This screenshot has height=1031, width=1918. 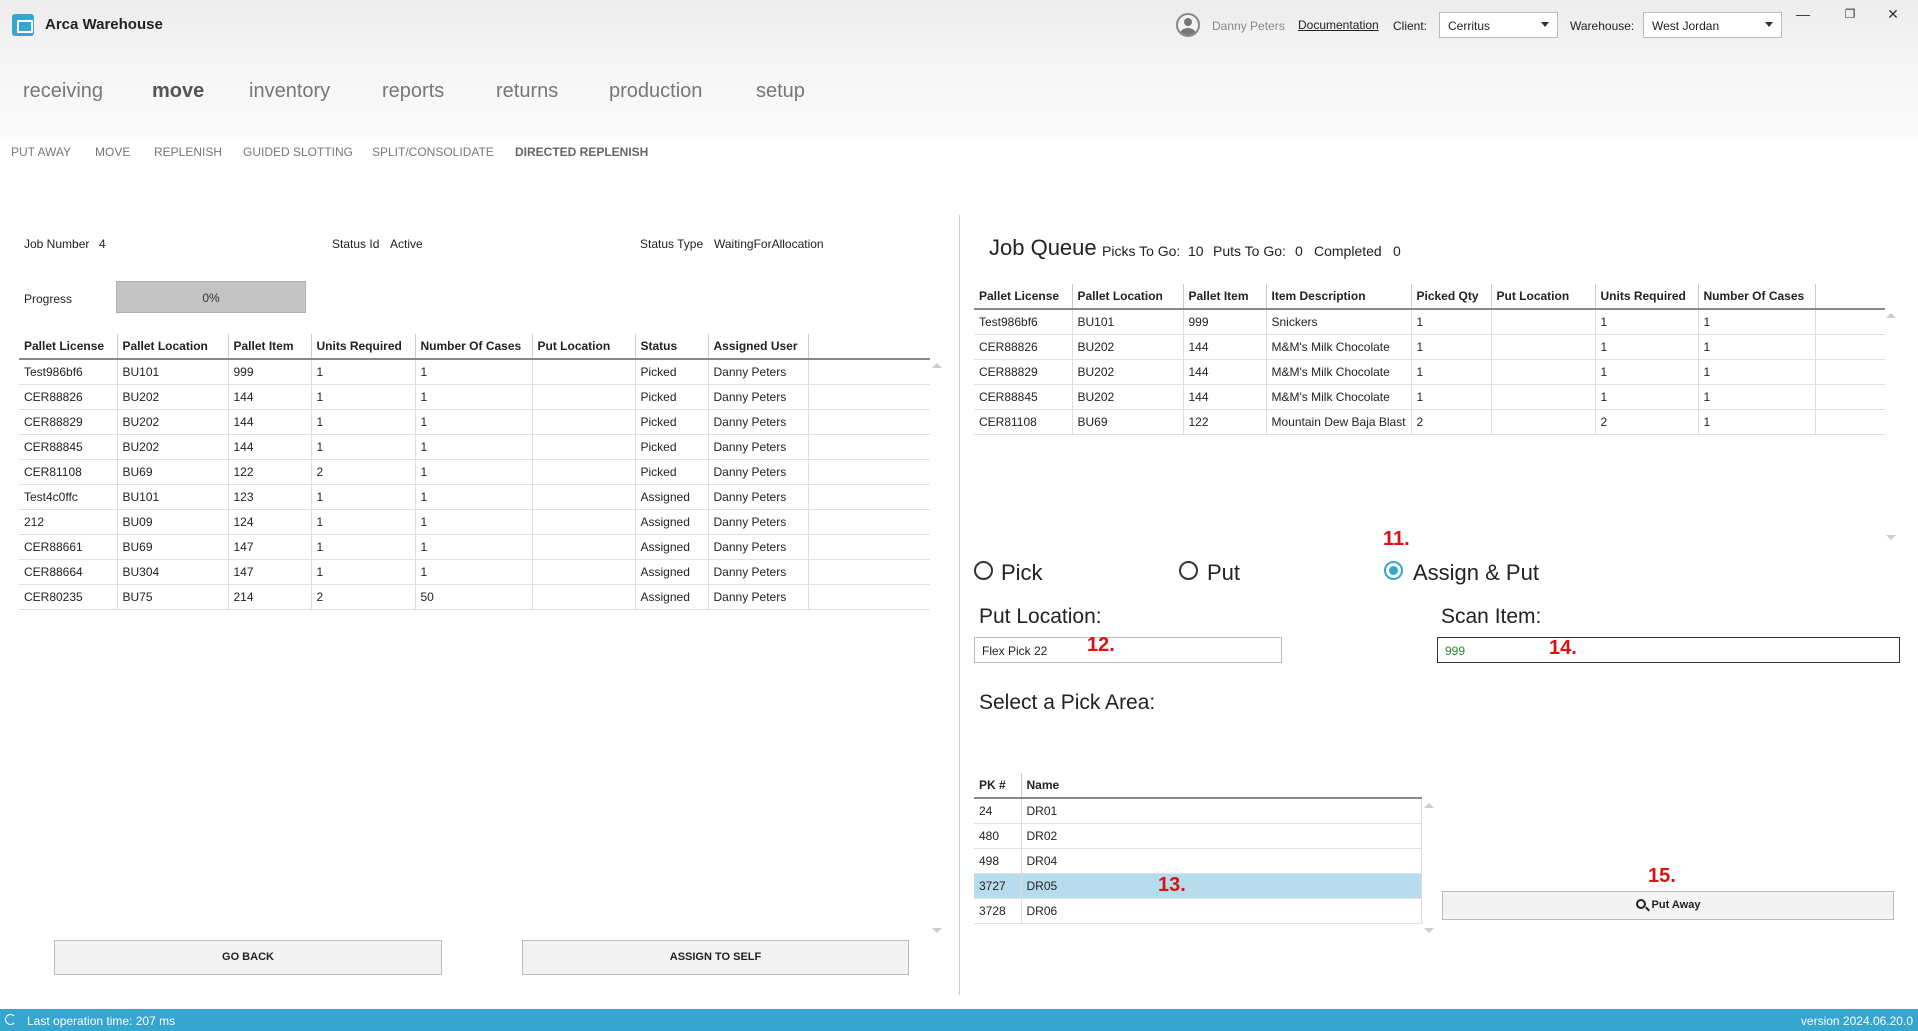 I want to click on nav-setup: setup, so click(x=780, y=91).